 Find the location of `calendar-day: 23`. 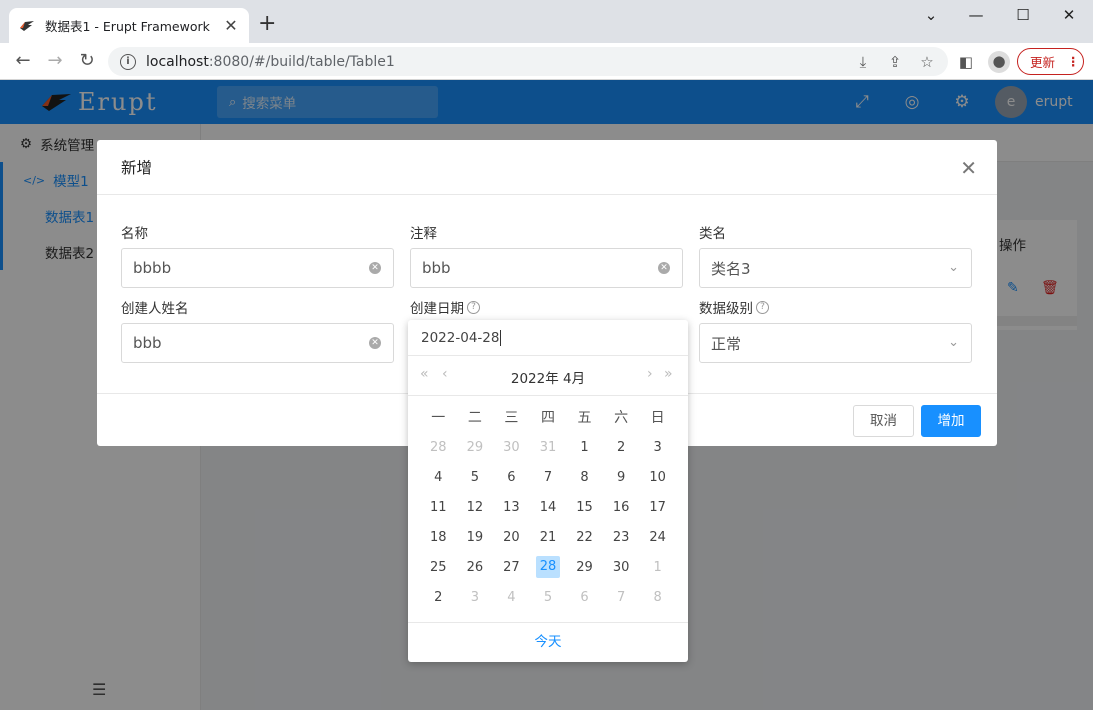

calendar-day: 23 is located at coordinates (621, 537).